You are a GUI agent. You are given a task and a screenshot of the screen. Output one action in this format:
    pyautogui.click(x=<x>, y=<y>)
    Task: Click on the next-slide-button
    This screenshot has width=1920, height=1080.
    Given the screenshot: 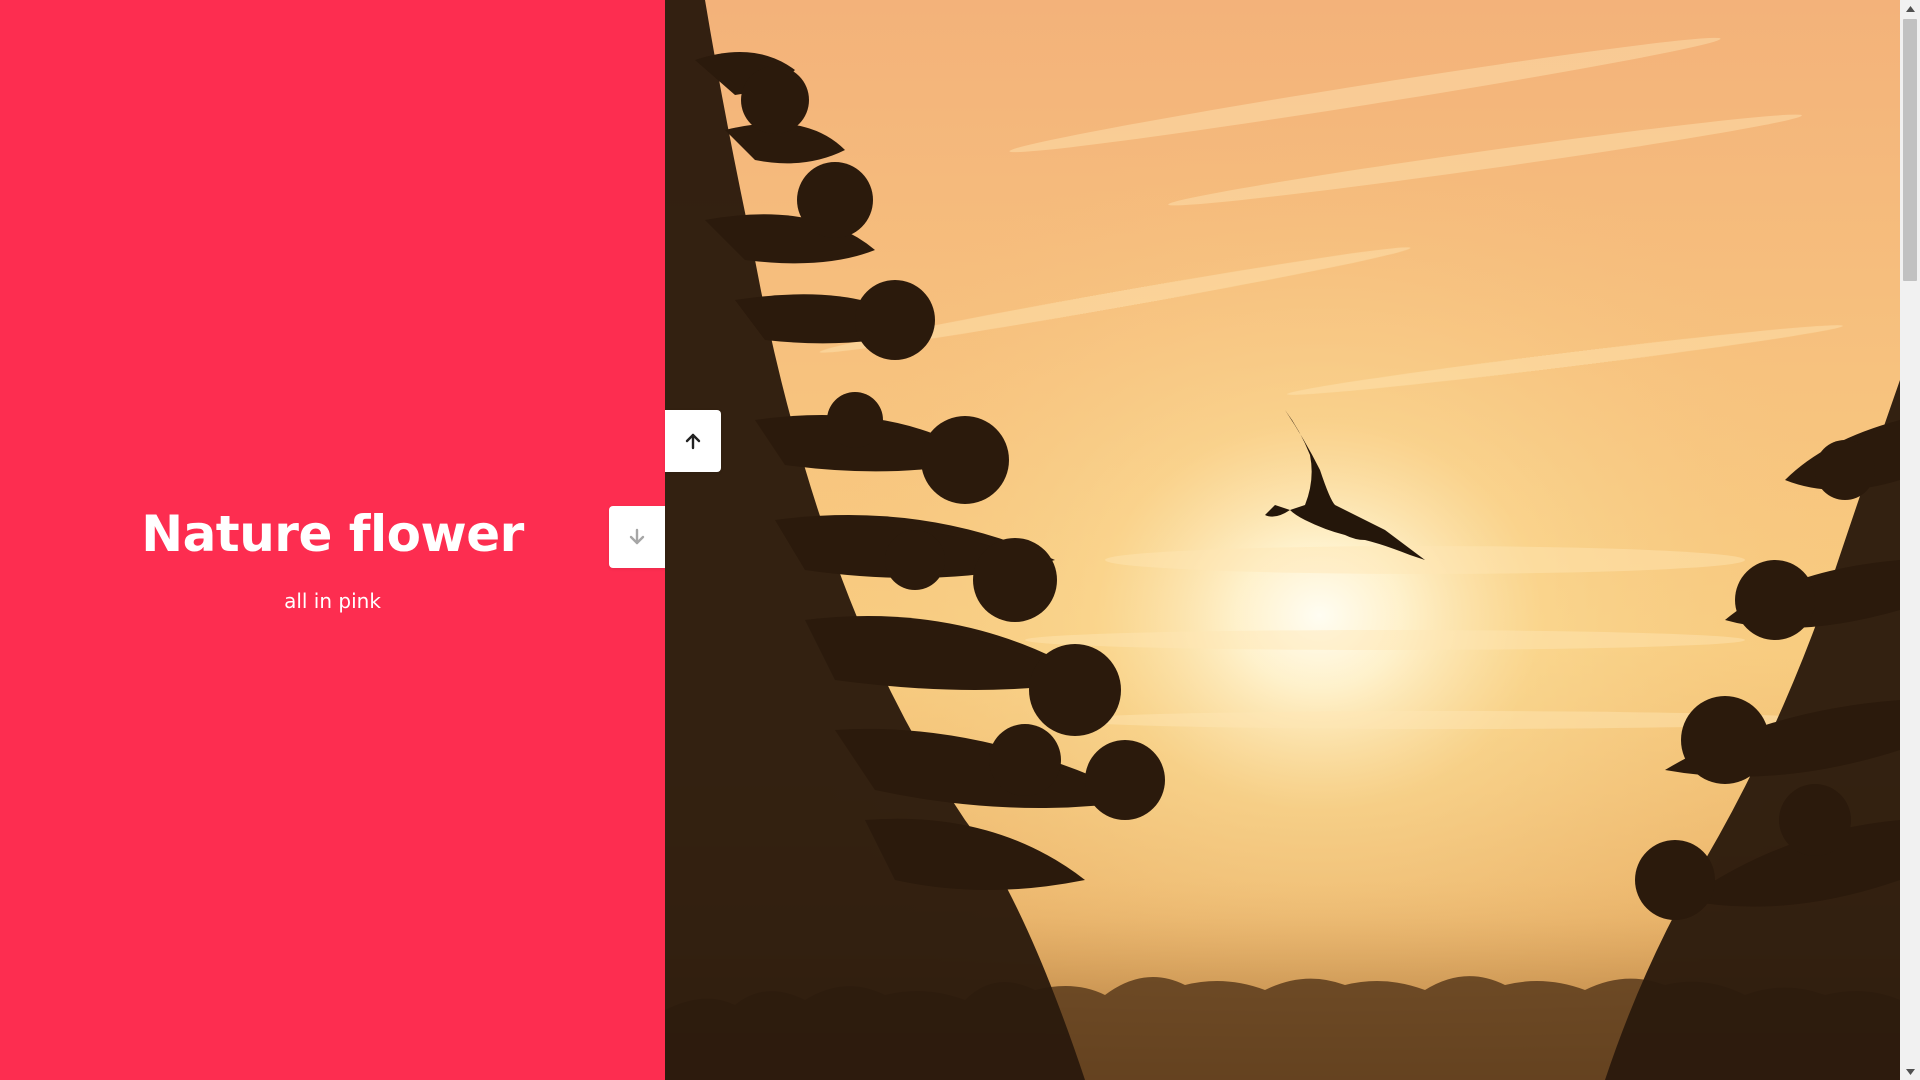 What is the action you would take?
    pyautogui.click(x=693, y=441)
    